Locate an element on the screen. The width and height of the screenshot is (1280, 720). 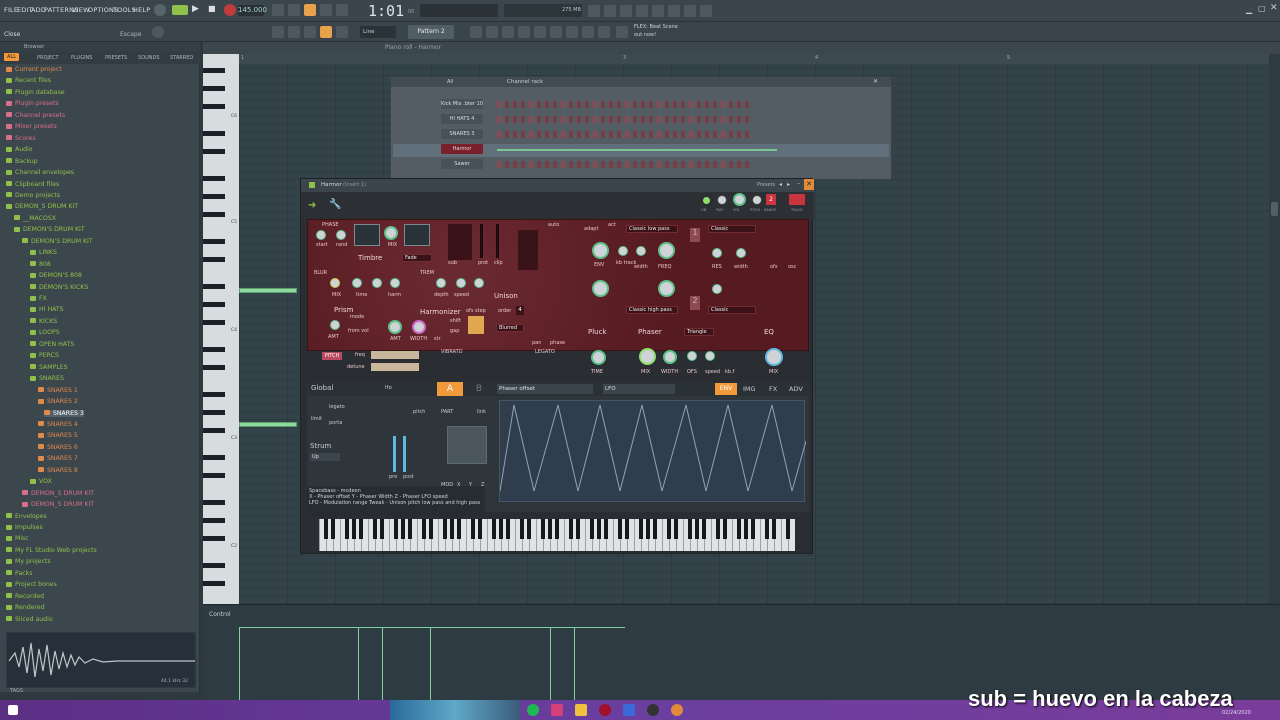
preset-prev-icon: ◂ is located at coordinates (780, 184).